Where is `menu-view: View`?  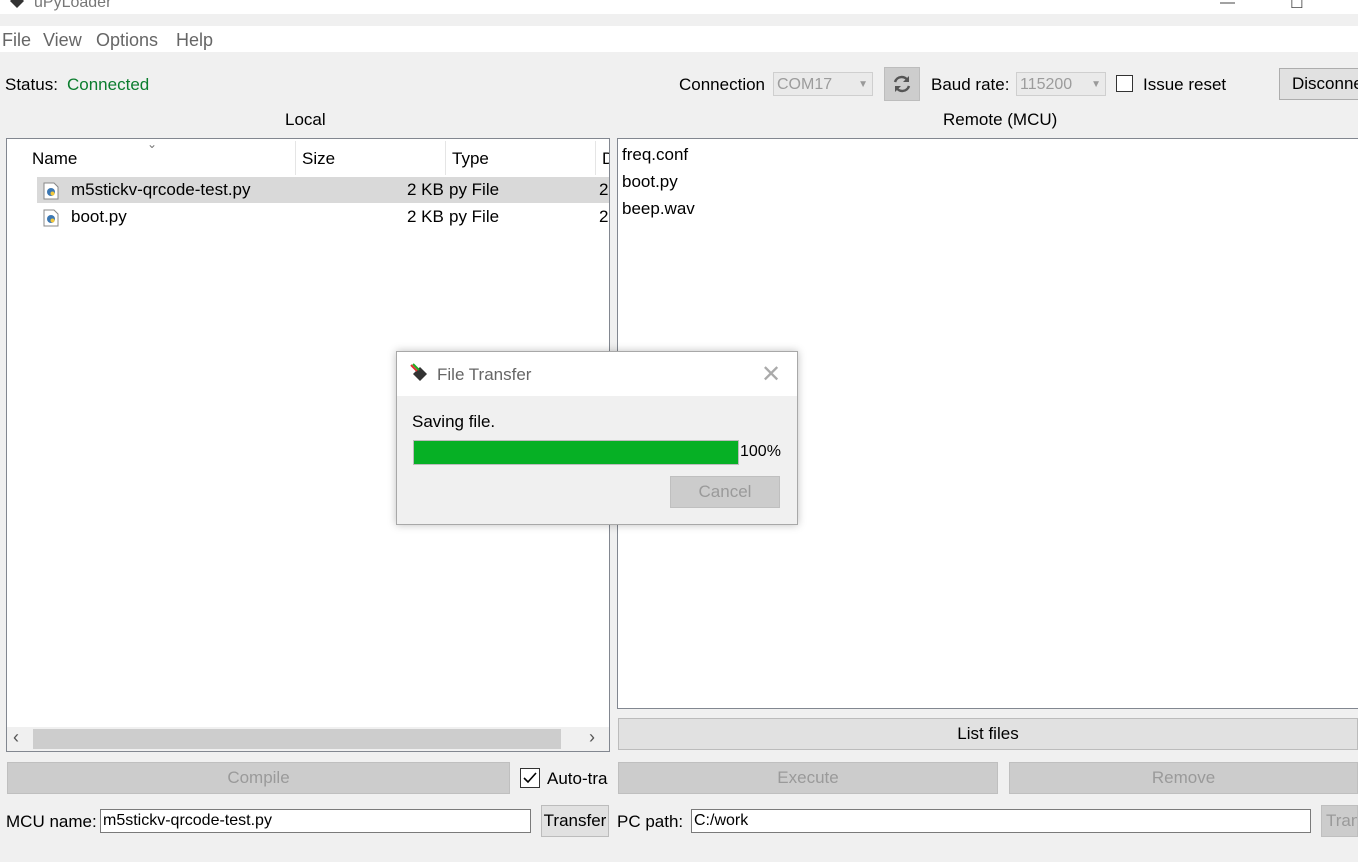 menu-view: View is located at coordinates (62, 40).